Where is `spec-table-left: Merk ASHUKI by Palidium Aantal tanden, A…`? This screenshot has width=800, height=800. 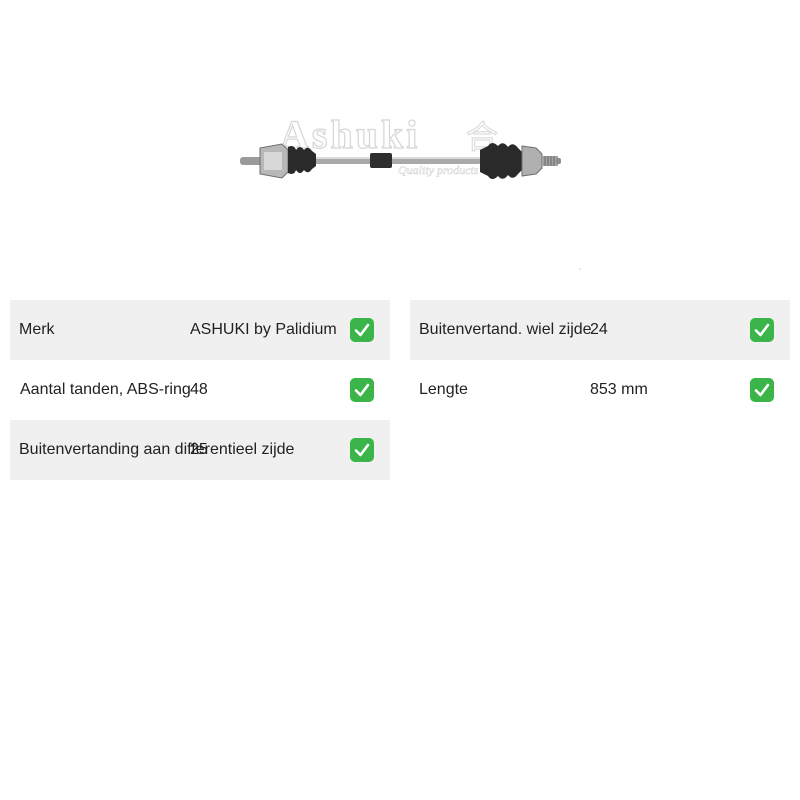 spec-table-left: Merk ASHUKI by Palidium Aantal tanden, A… is located at coordinates (200, 390).